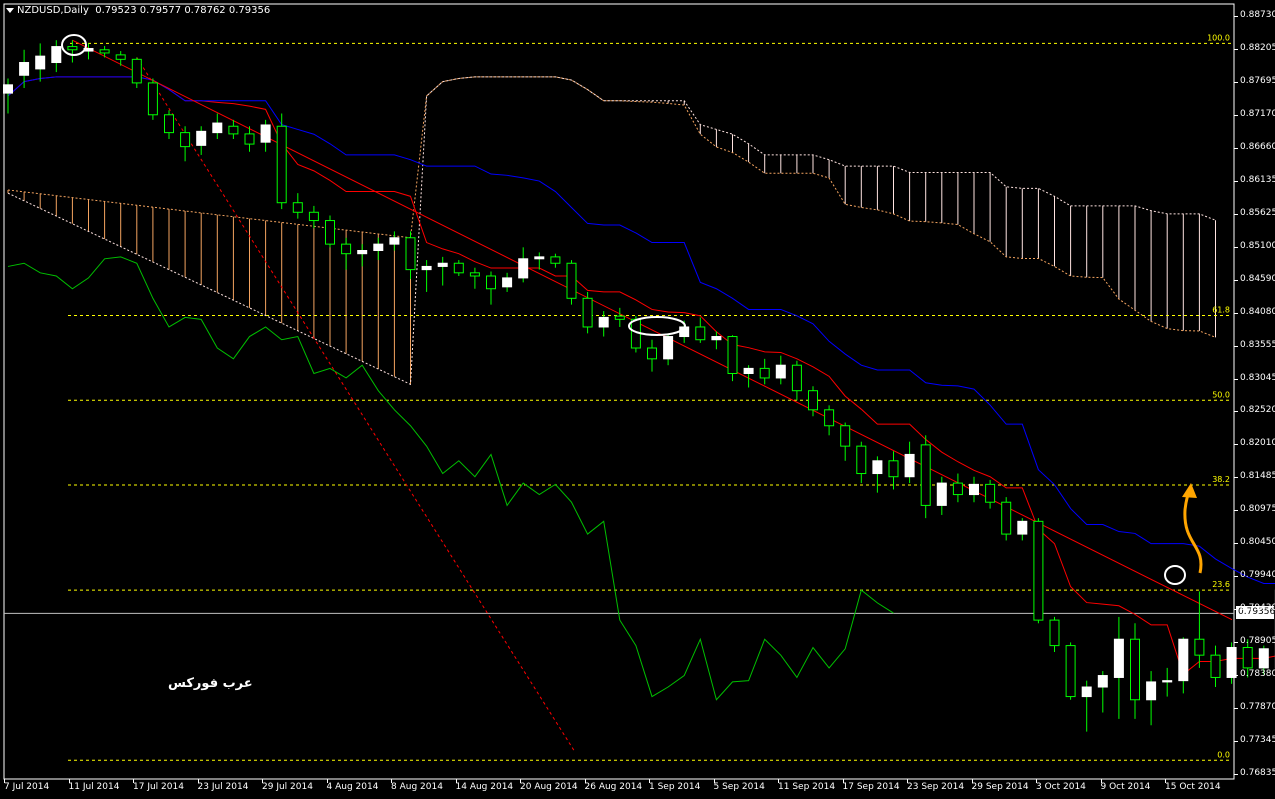  Describe the element at coordinates (223, 787) in the screenshot. I see `time-tick-label: 23 Jul 2014` at that location.